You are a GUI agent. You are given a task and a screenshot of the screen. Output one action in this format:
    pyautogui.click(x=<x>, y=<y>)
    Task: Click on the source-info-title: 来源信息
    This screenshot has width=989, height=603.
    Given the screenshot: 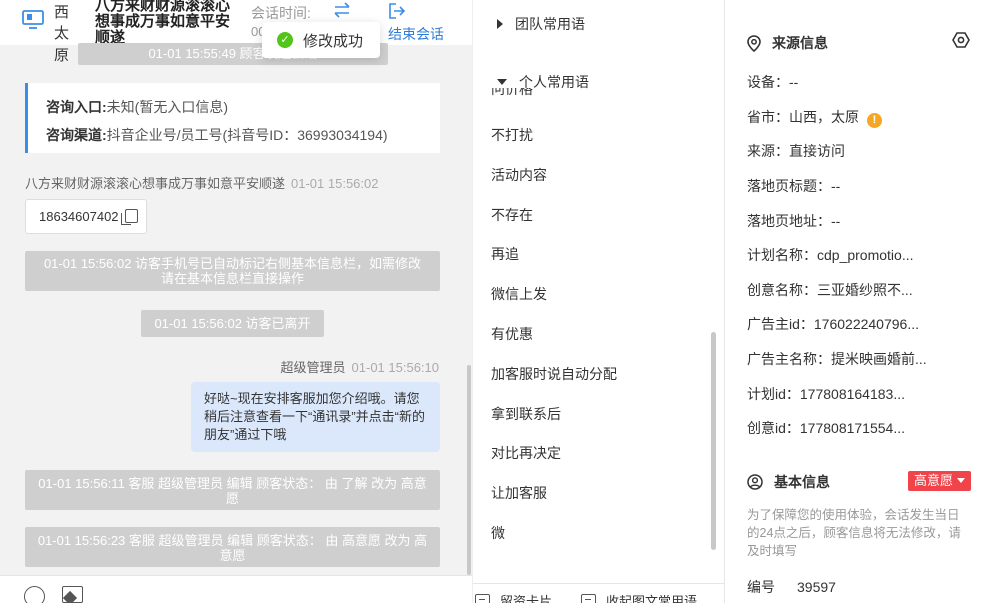 What is the action you would take?
    pyautogui.click(x=787, y=43)
    